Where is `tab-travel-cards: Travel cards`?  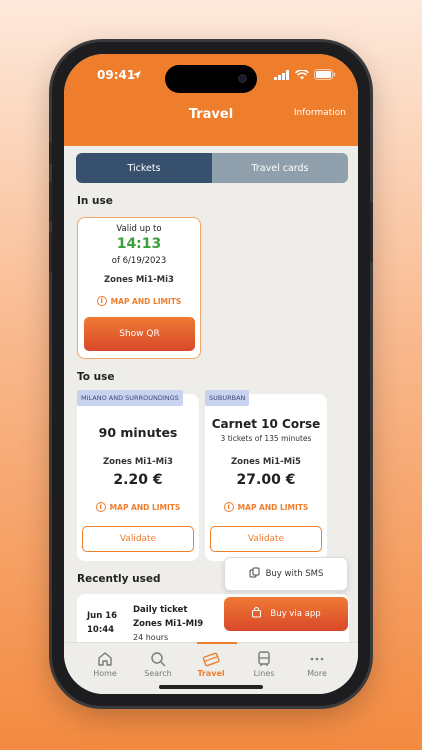 tab-travel-cards: Travel cards is located at coordinates (280, 168).